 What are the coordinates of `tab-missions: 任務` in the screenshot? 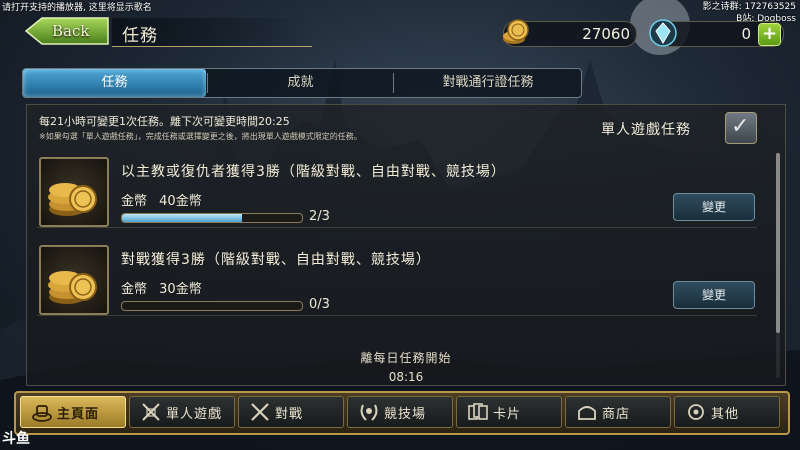 It's located at (114, 83).